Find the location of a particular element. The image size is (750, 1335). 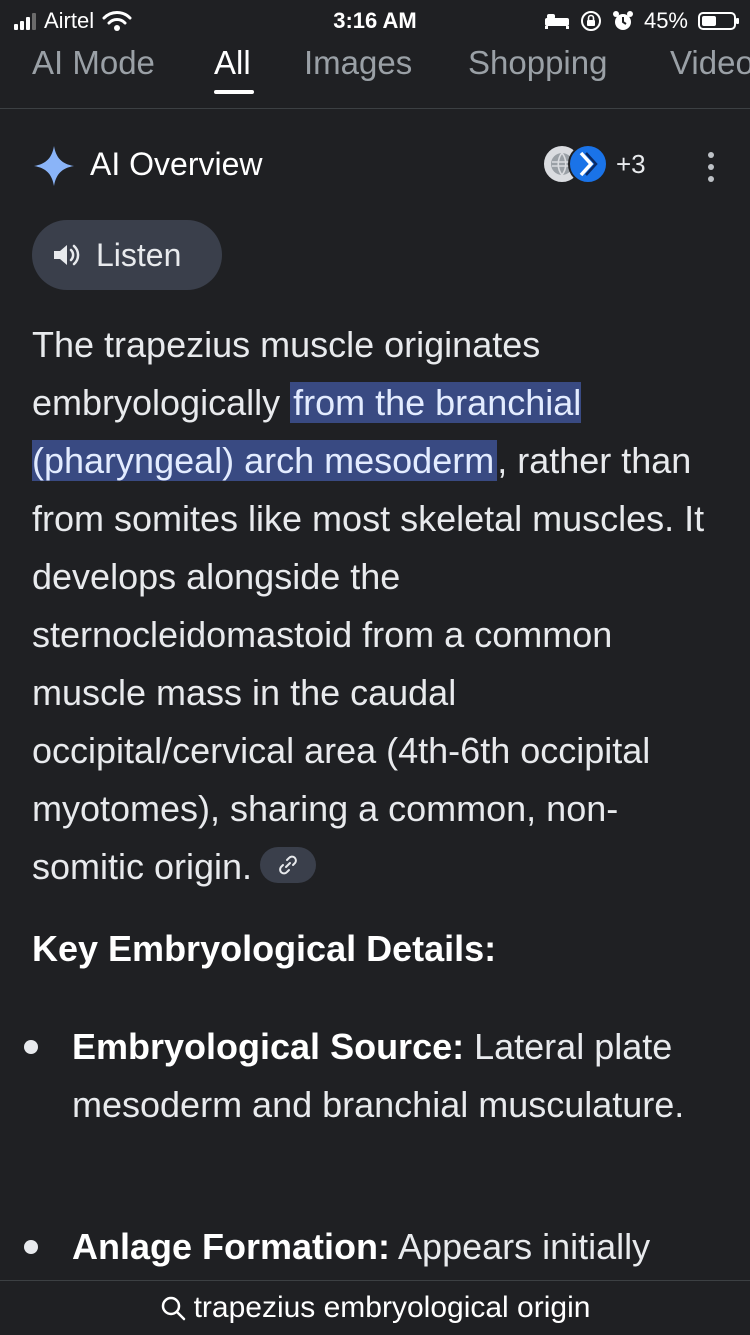

listen-label: Listen is located at coordinates (139, 254).